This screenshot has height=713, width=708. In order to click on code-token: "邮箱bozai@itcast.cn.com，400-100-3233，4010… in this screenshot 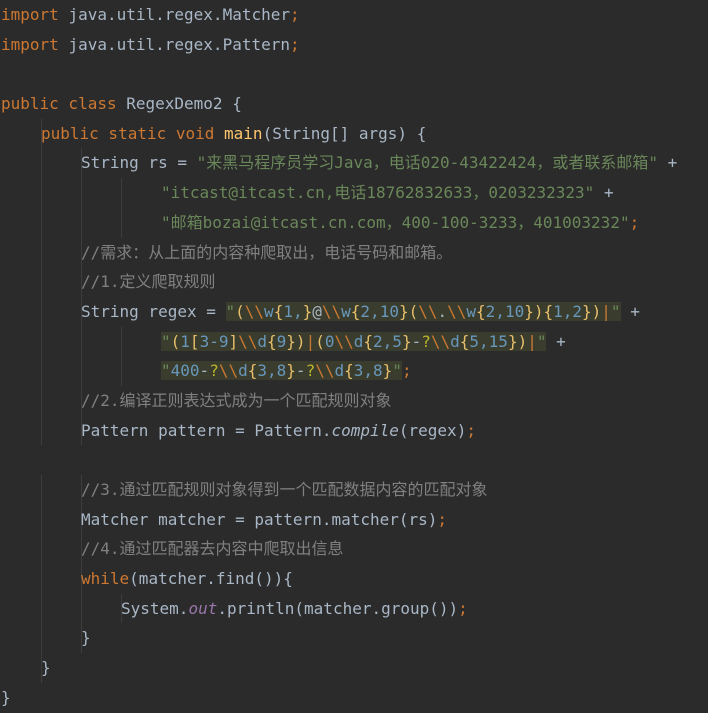, I will do `click(395, 222)`.